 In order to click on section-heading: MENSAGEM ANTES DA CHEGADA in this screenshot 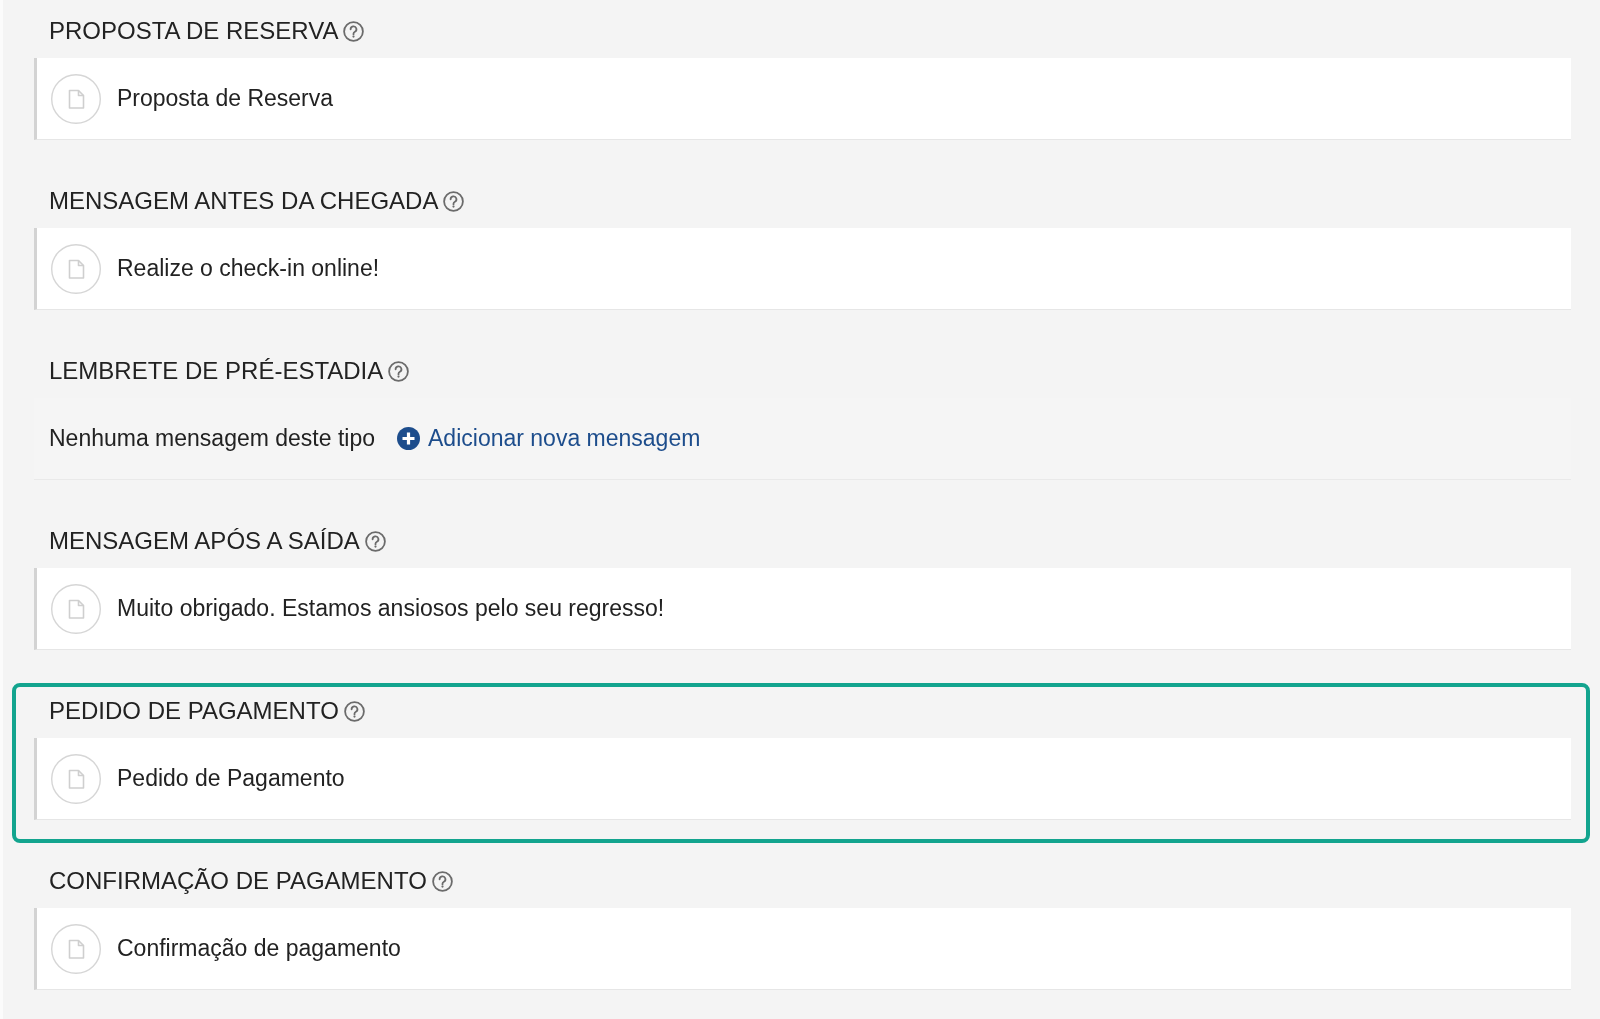, I will do `click(244, 201)`.